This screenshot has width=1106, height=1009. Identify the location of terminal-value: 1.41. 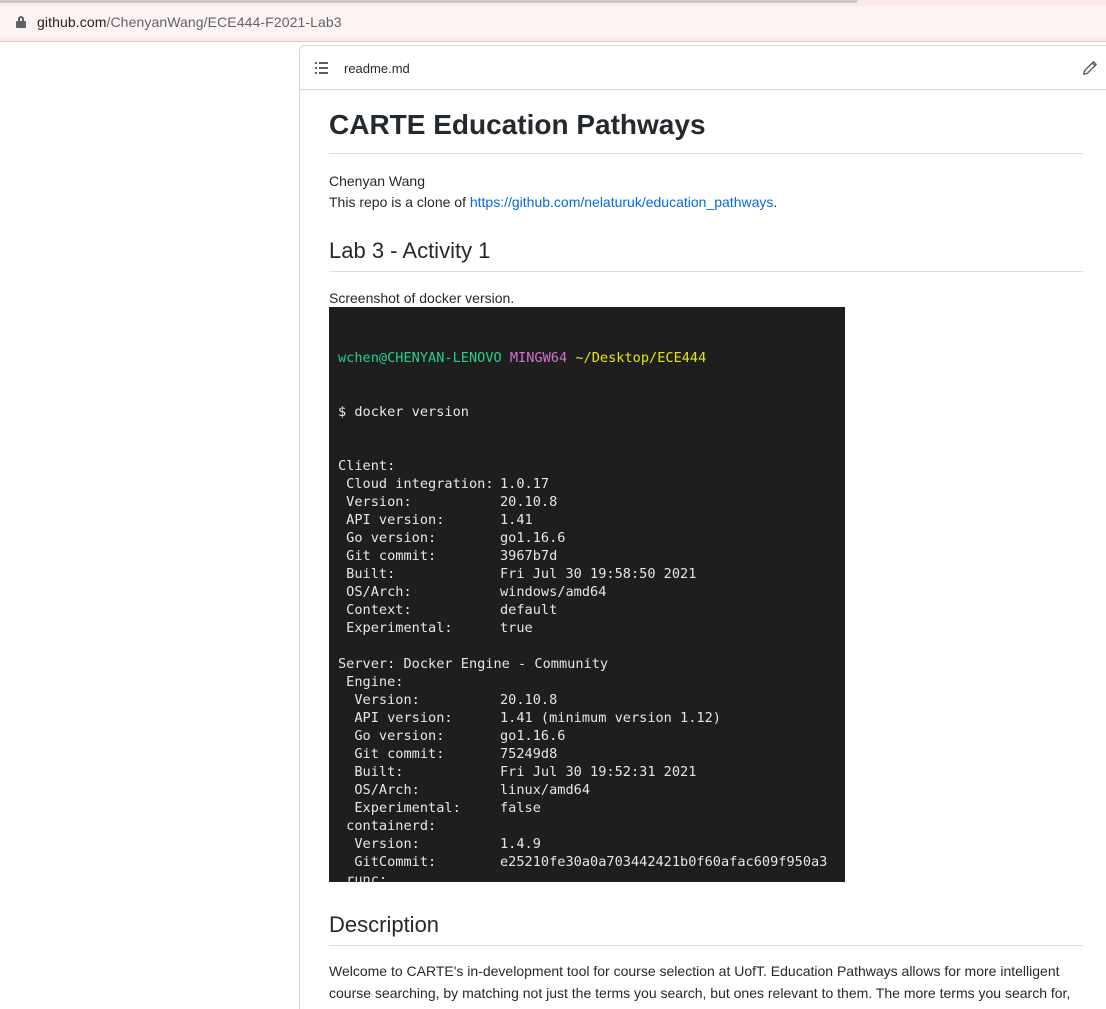
(516, 520).